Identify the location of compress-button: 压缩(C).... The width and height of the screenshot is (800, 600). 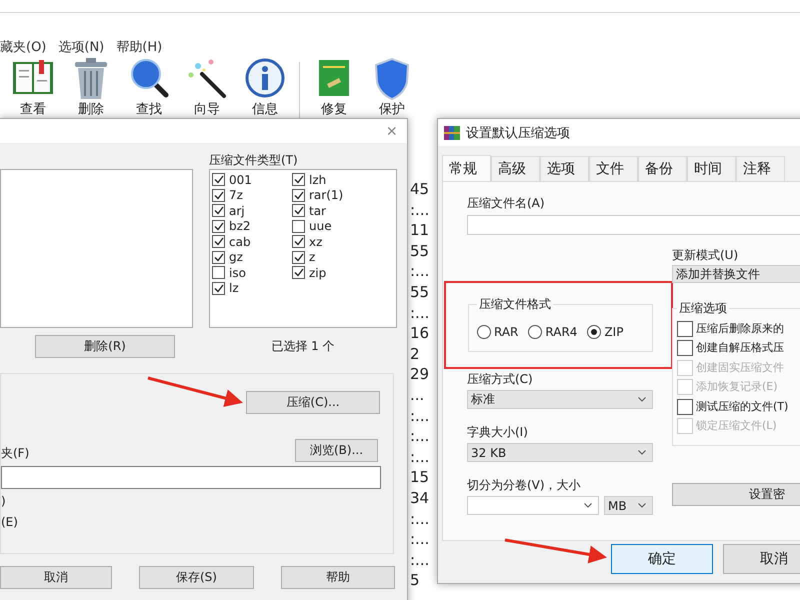
(313, 402).